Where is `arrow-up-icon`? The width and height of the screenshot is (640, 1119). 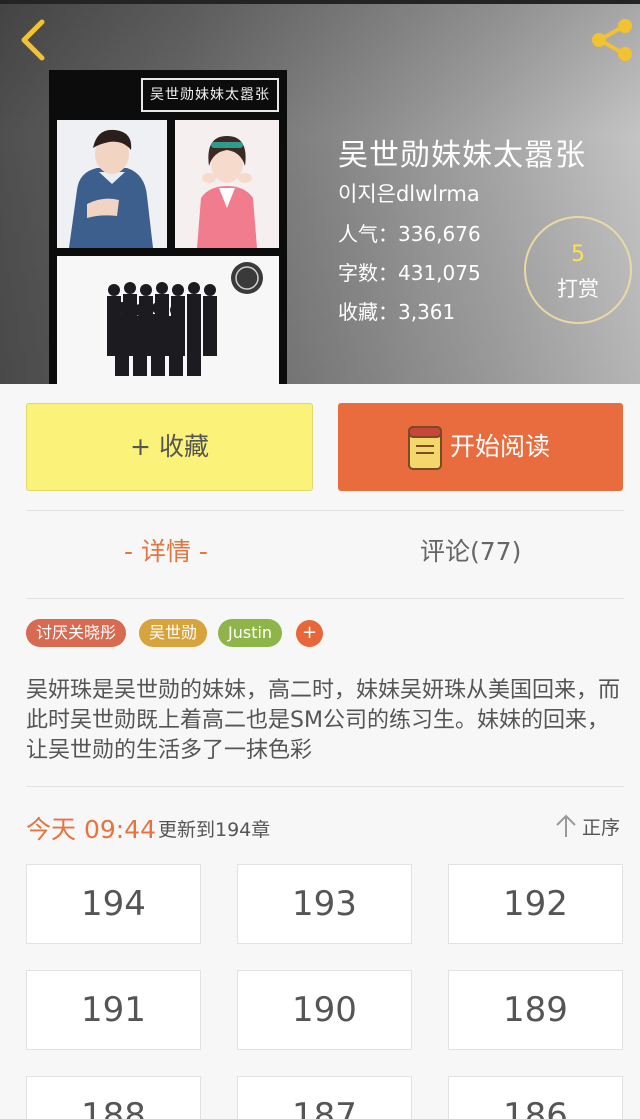
arrow-up-icon is located at coordinates (566, 825).